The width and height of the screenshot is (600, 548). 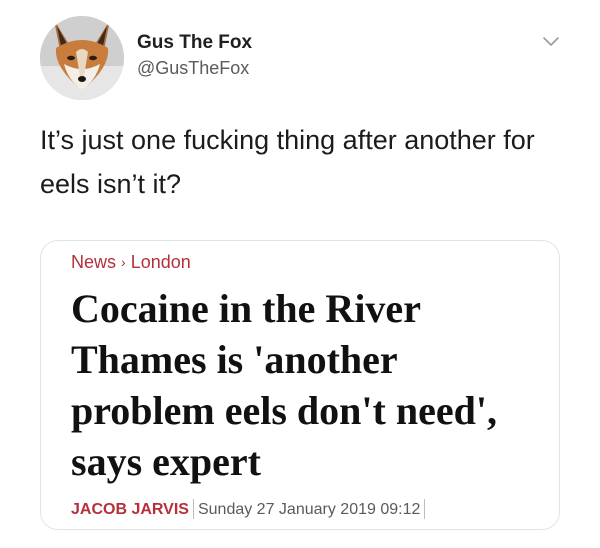 I want to click on user-handle: @GusTheFox, so click(x=193, y=68).